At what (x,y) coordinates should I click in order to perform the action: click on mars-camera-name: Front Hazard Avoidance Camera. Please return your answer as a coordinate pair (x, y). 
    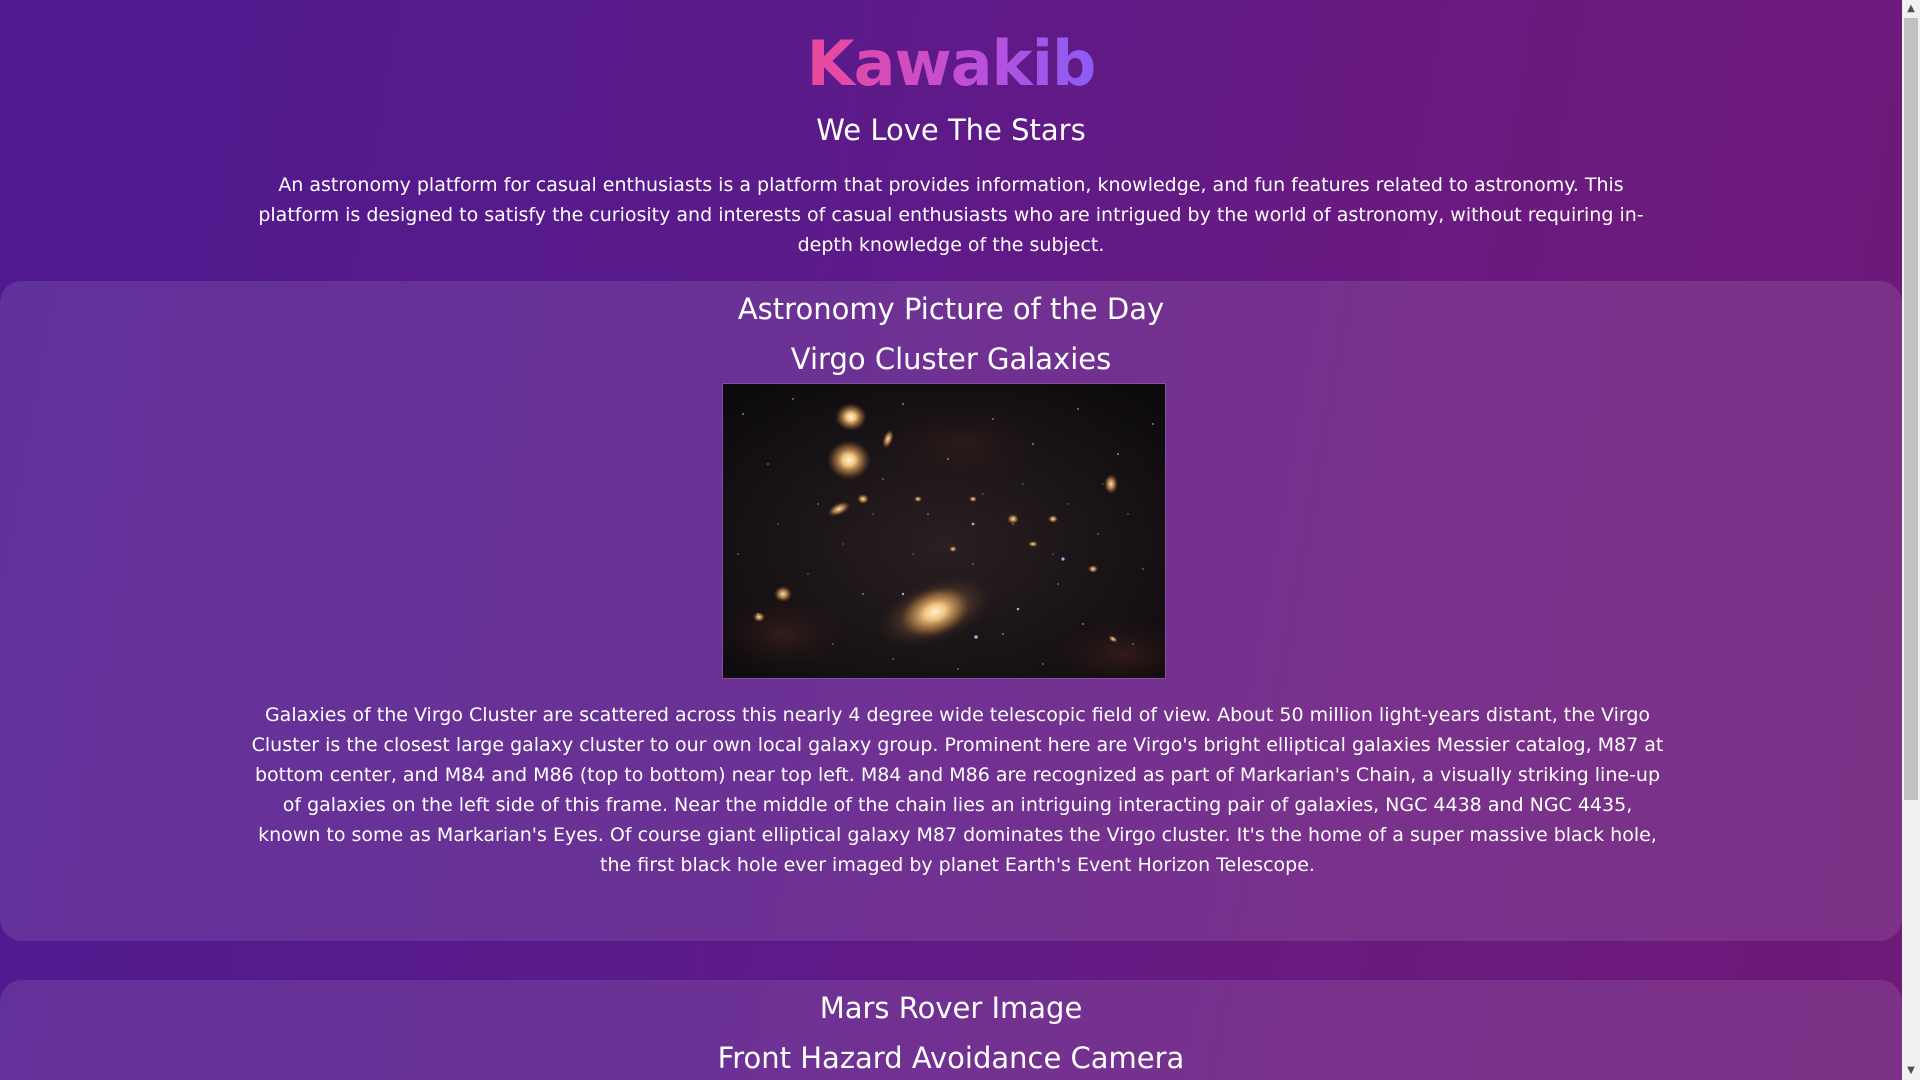
    Looking at the image, I should click on (951, 1058).